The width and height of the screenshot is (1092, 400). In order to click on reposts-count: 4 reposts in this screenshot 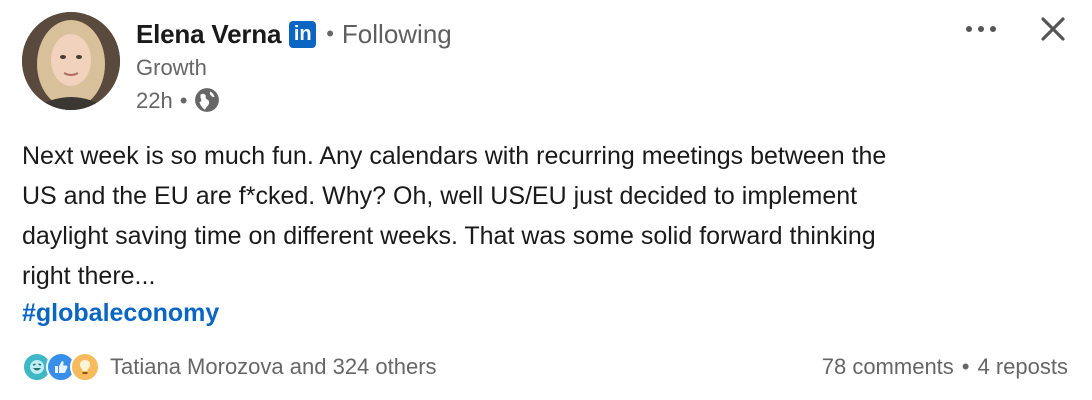, I will do `click(1023, 367)`.